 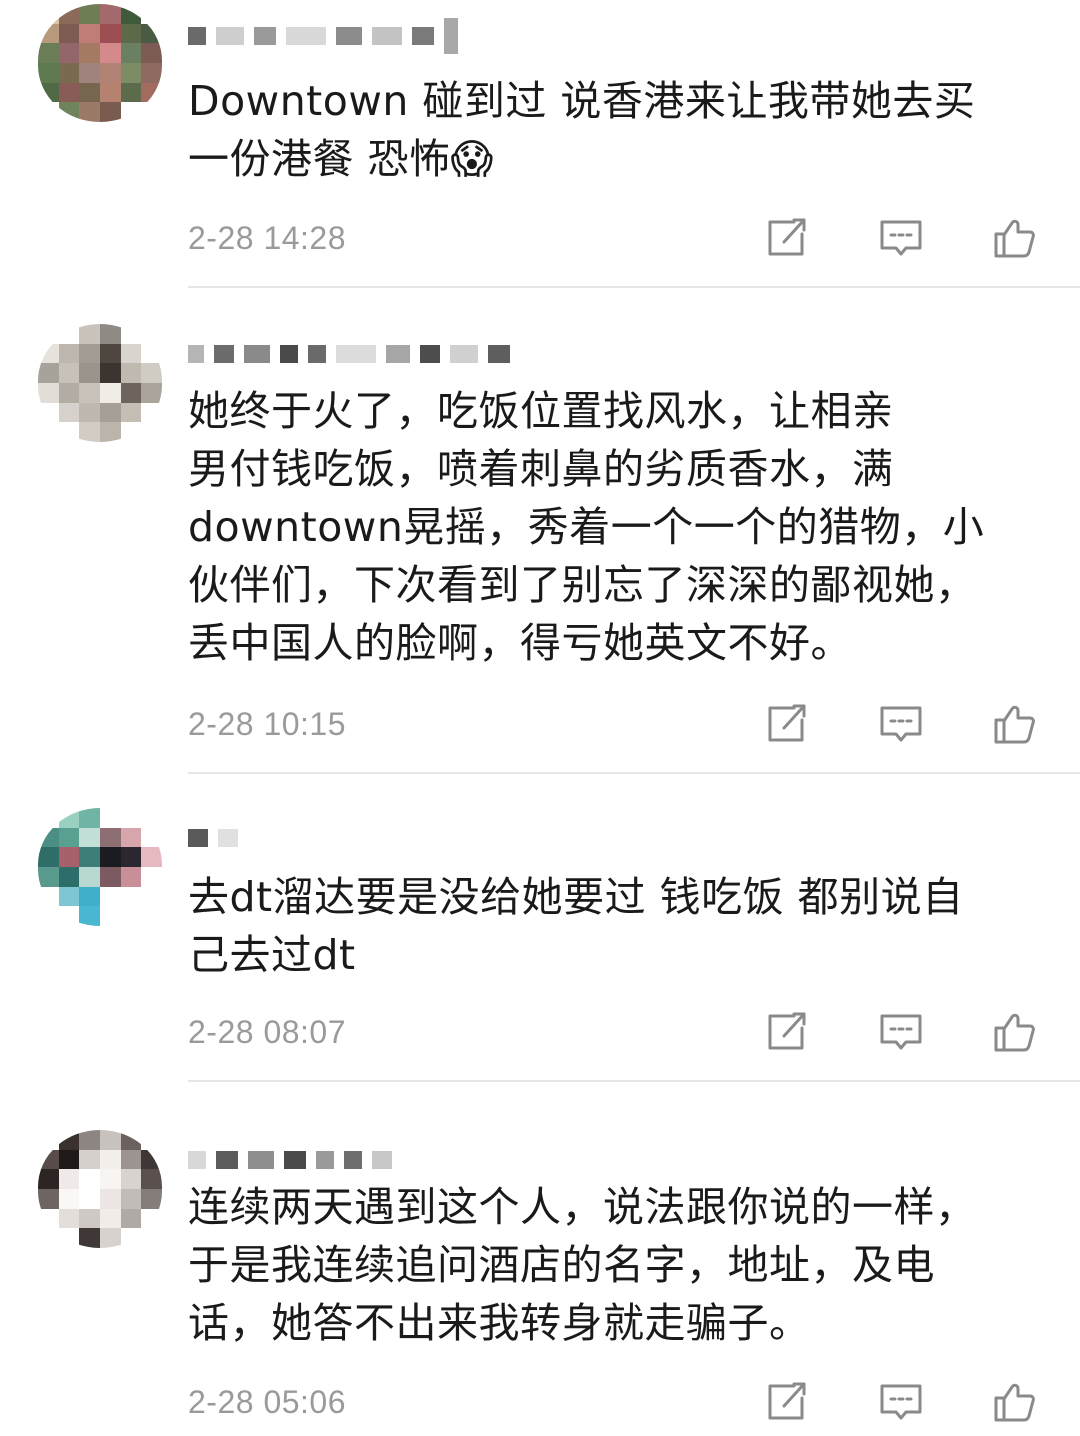 I want to click on comment-time: 2-28 10:15, so click(x=267, y=723).